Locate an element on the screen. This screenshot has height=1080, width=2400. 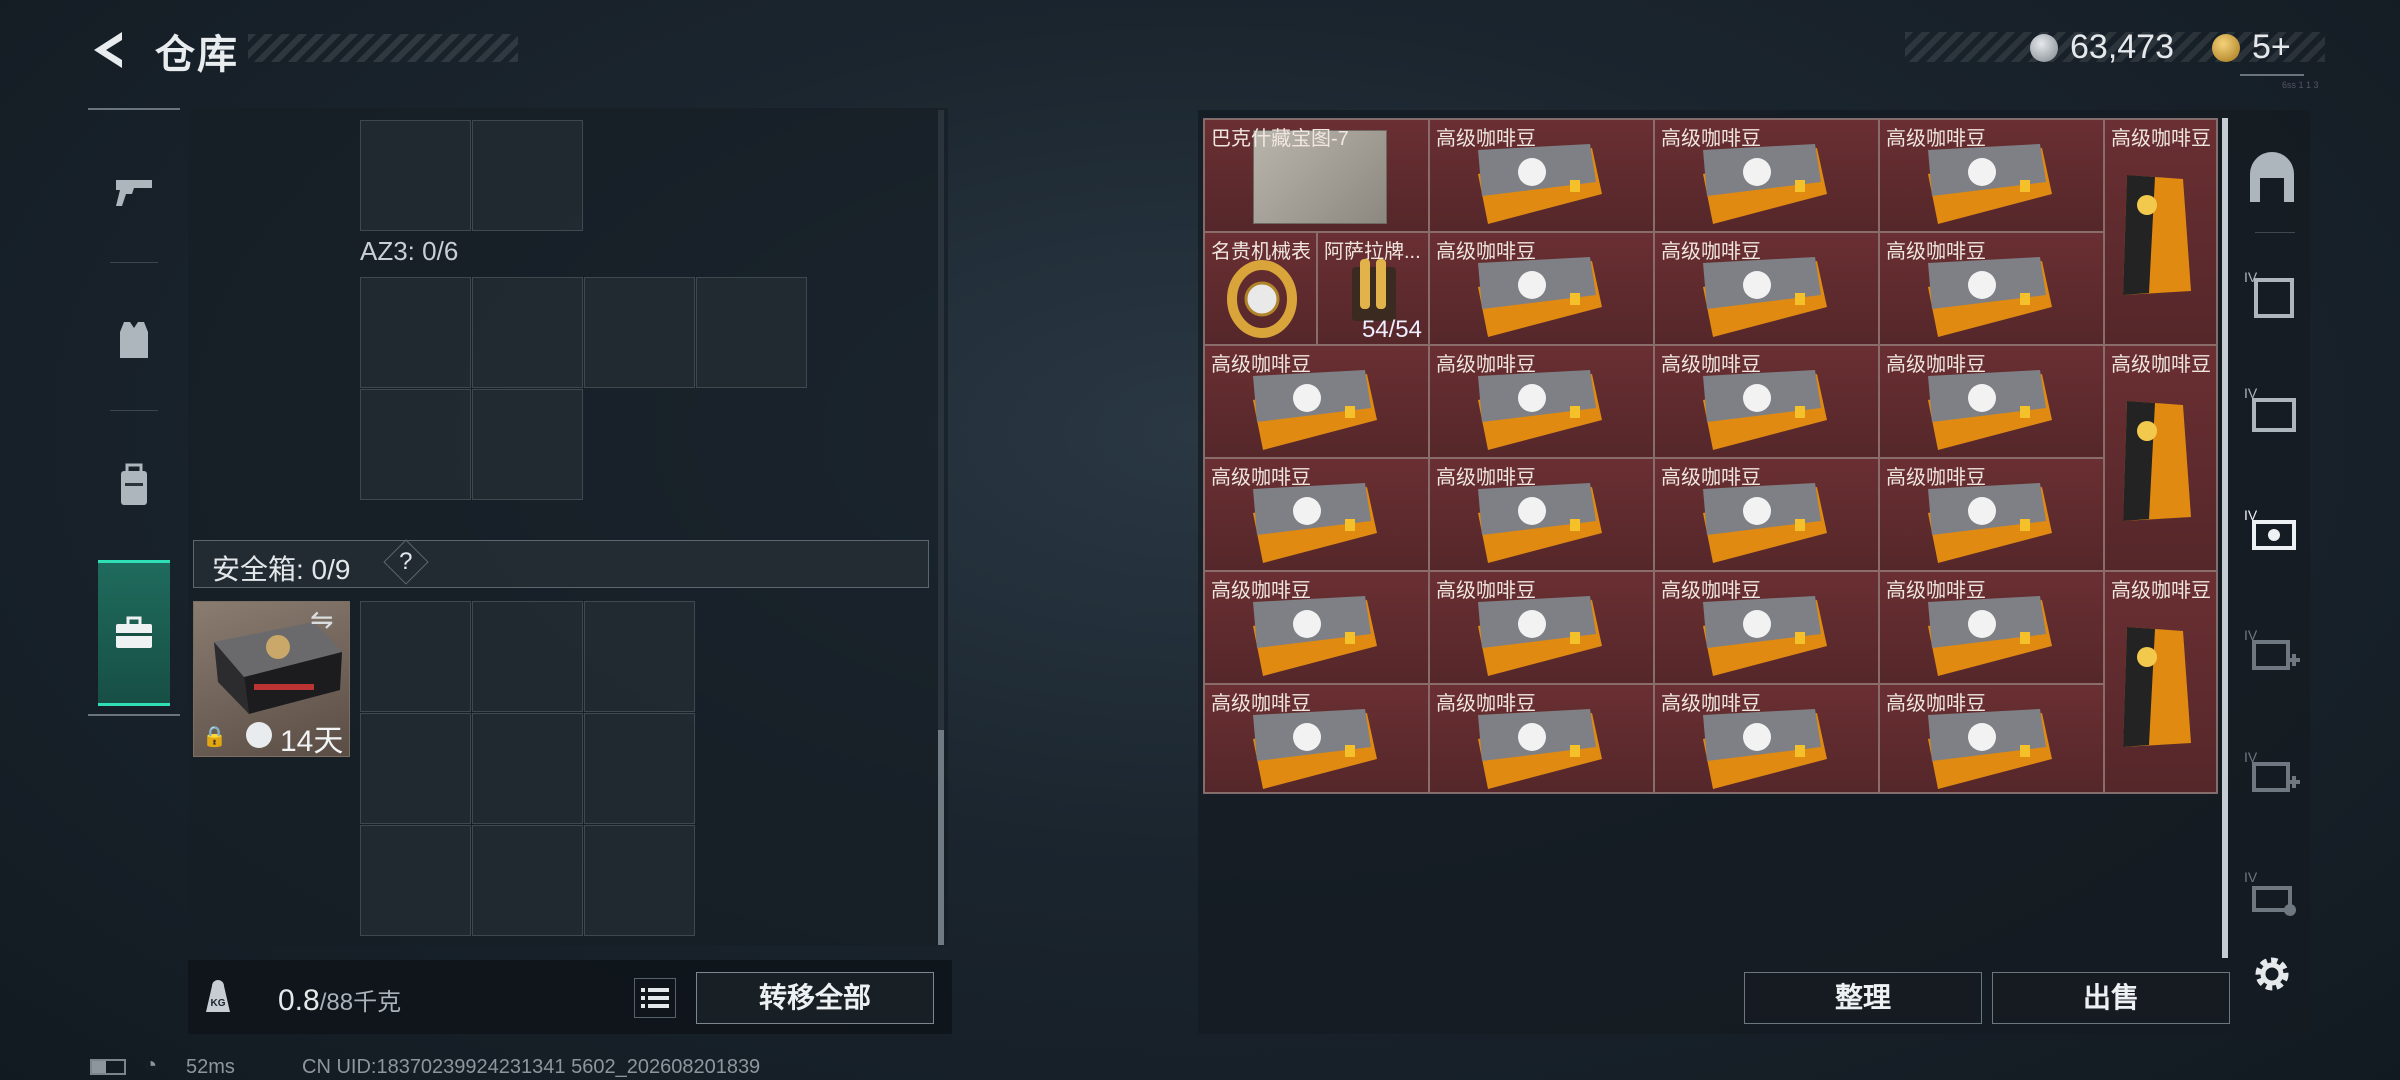
storage-expansion-icon-active: IV is located at coordinates (2272, 532).